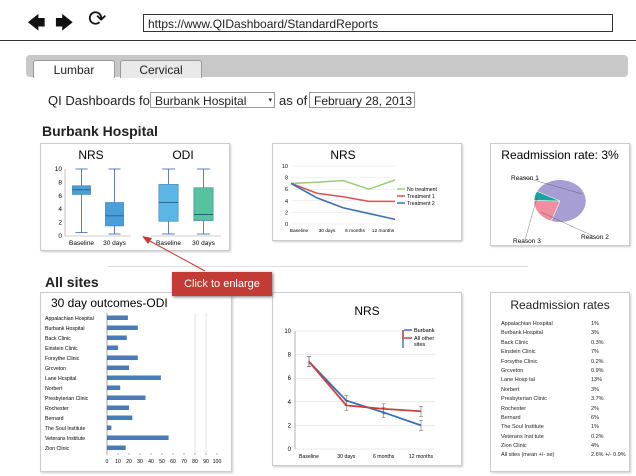 This screenshot has height=476, width=636. I want to click on readmission-rate: 4%, so click(595, 446).